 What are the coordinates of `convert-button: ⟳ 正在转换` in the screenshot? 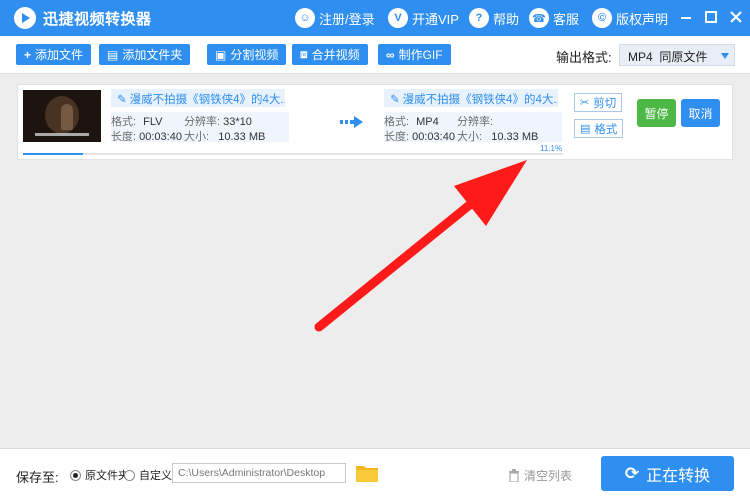 It's located at (667, 473).